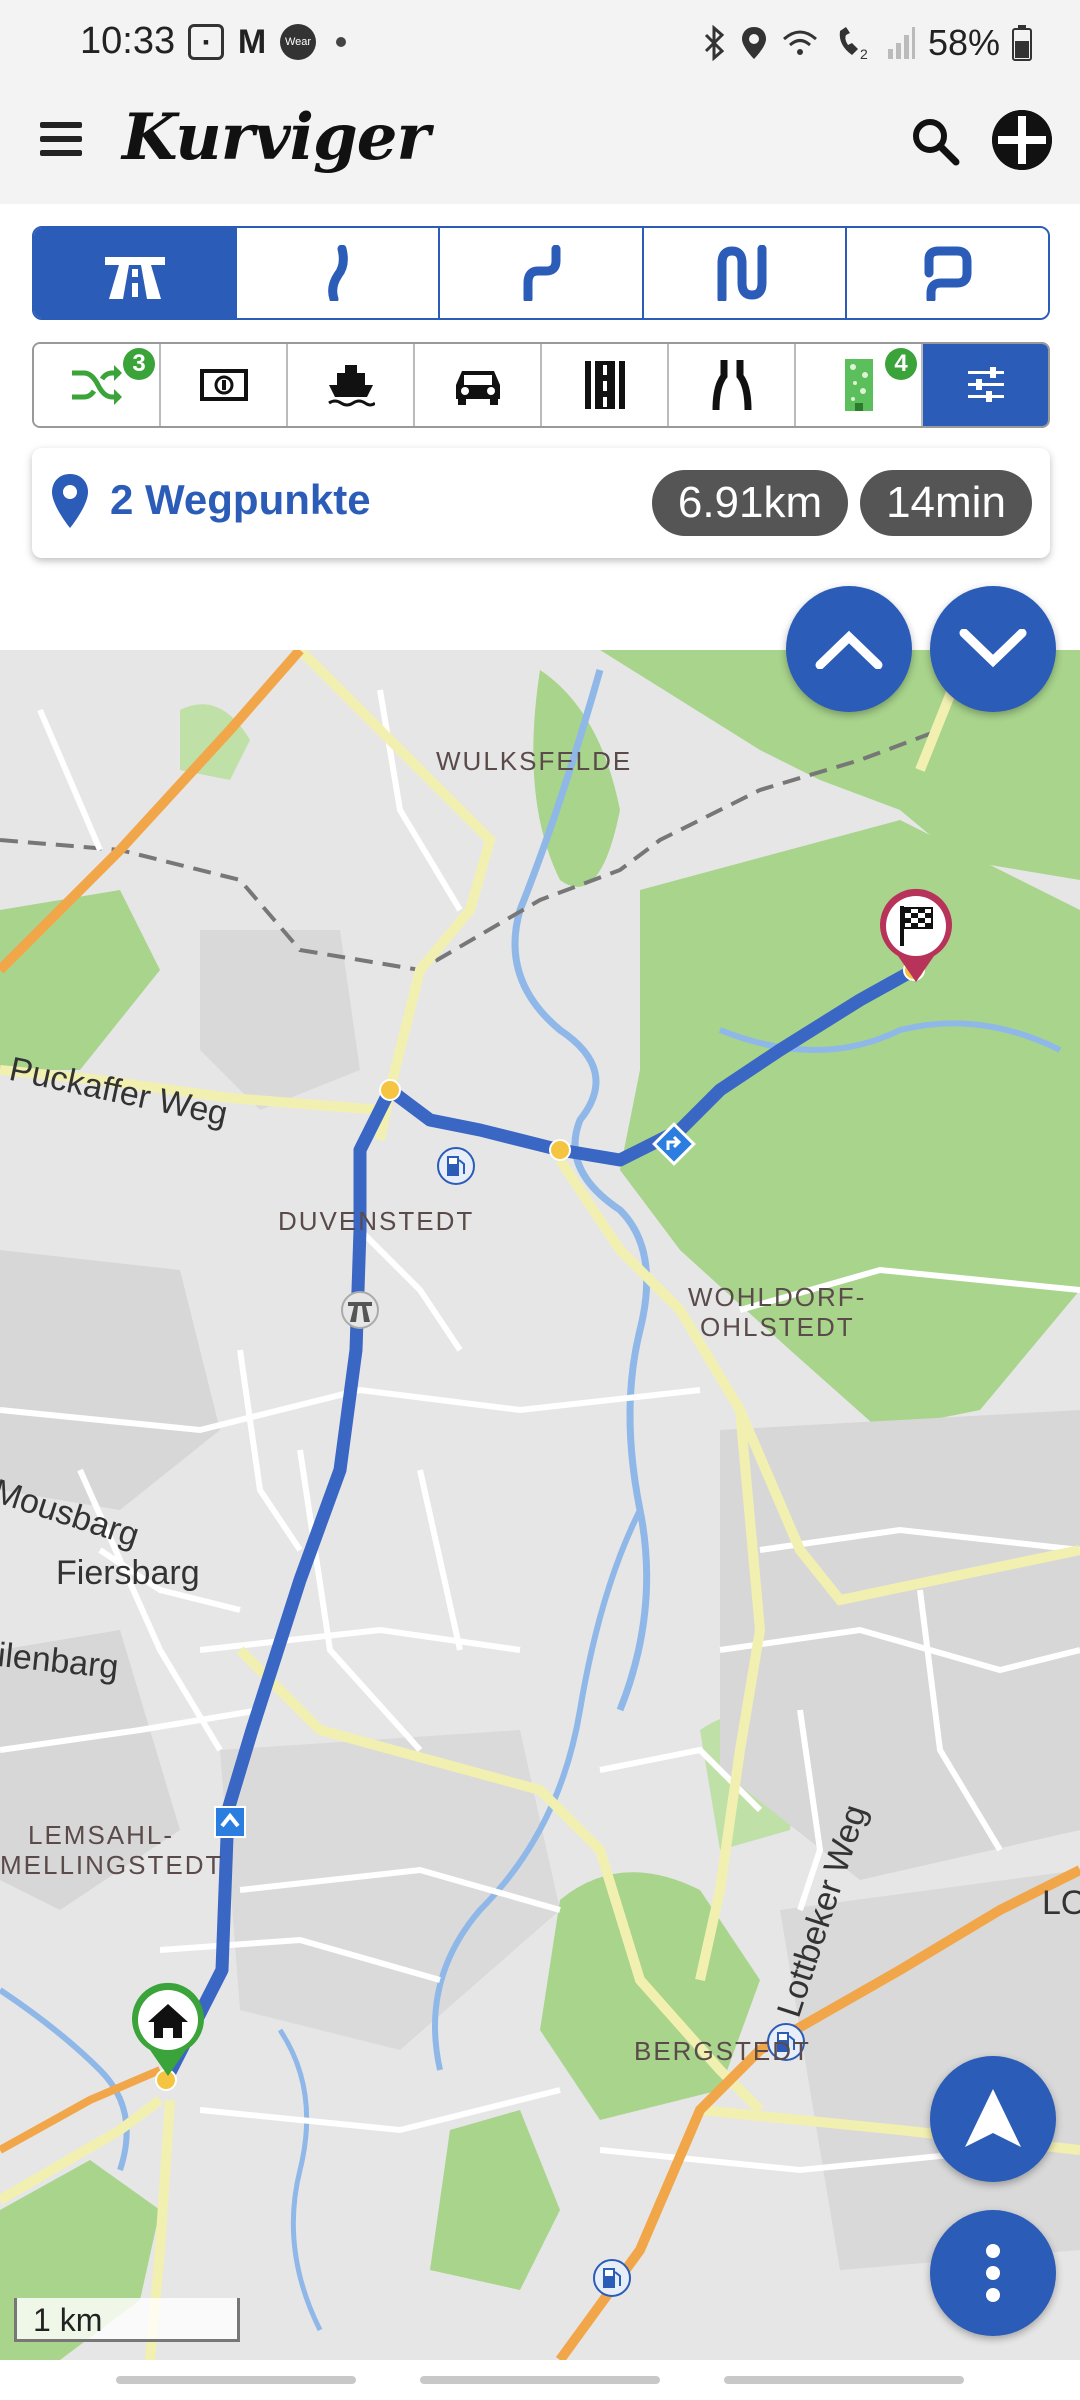 This screenshot has width=1080, height=2400. I want to click on toll-money-icon, so click(223, 385).